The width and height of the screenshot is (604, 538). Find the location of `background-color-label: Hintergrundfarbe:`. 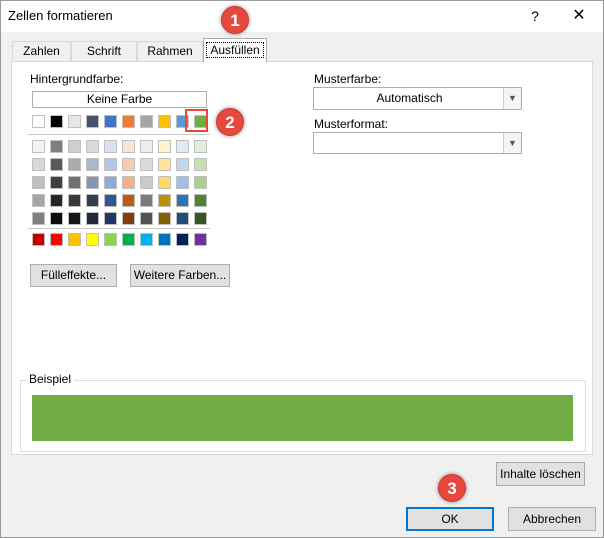

background-color-label: Hintergrundfarbe: is located at coordinates (77, 79).